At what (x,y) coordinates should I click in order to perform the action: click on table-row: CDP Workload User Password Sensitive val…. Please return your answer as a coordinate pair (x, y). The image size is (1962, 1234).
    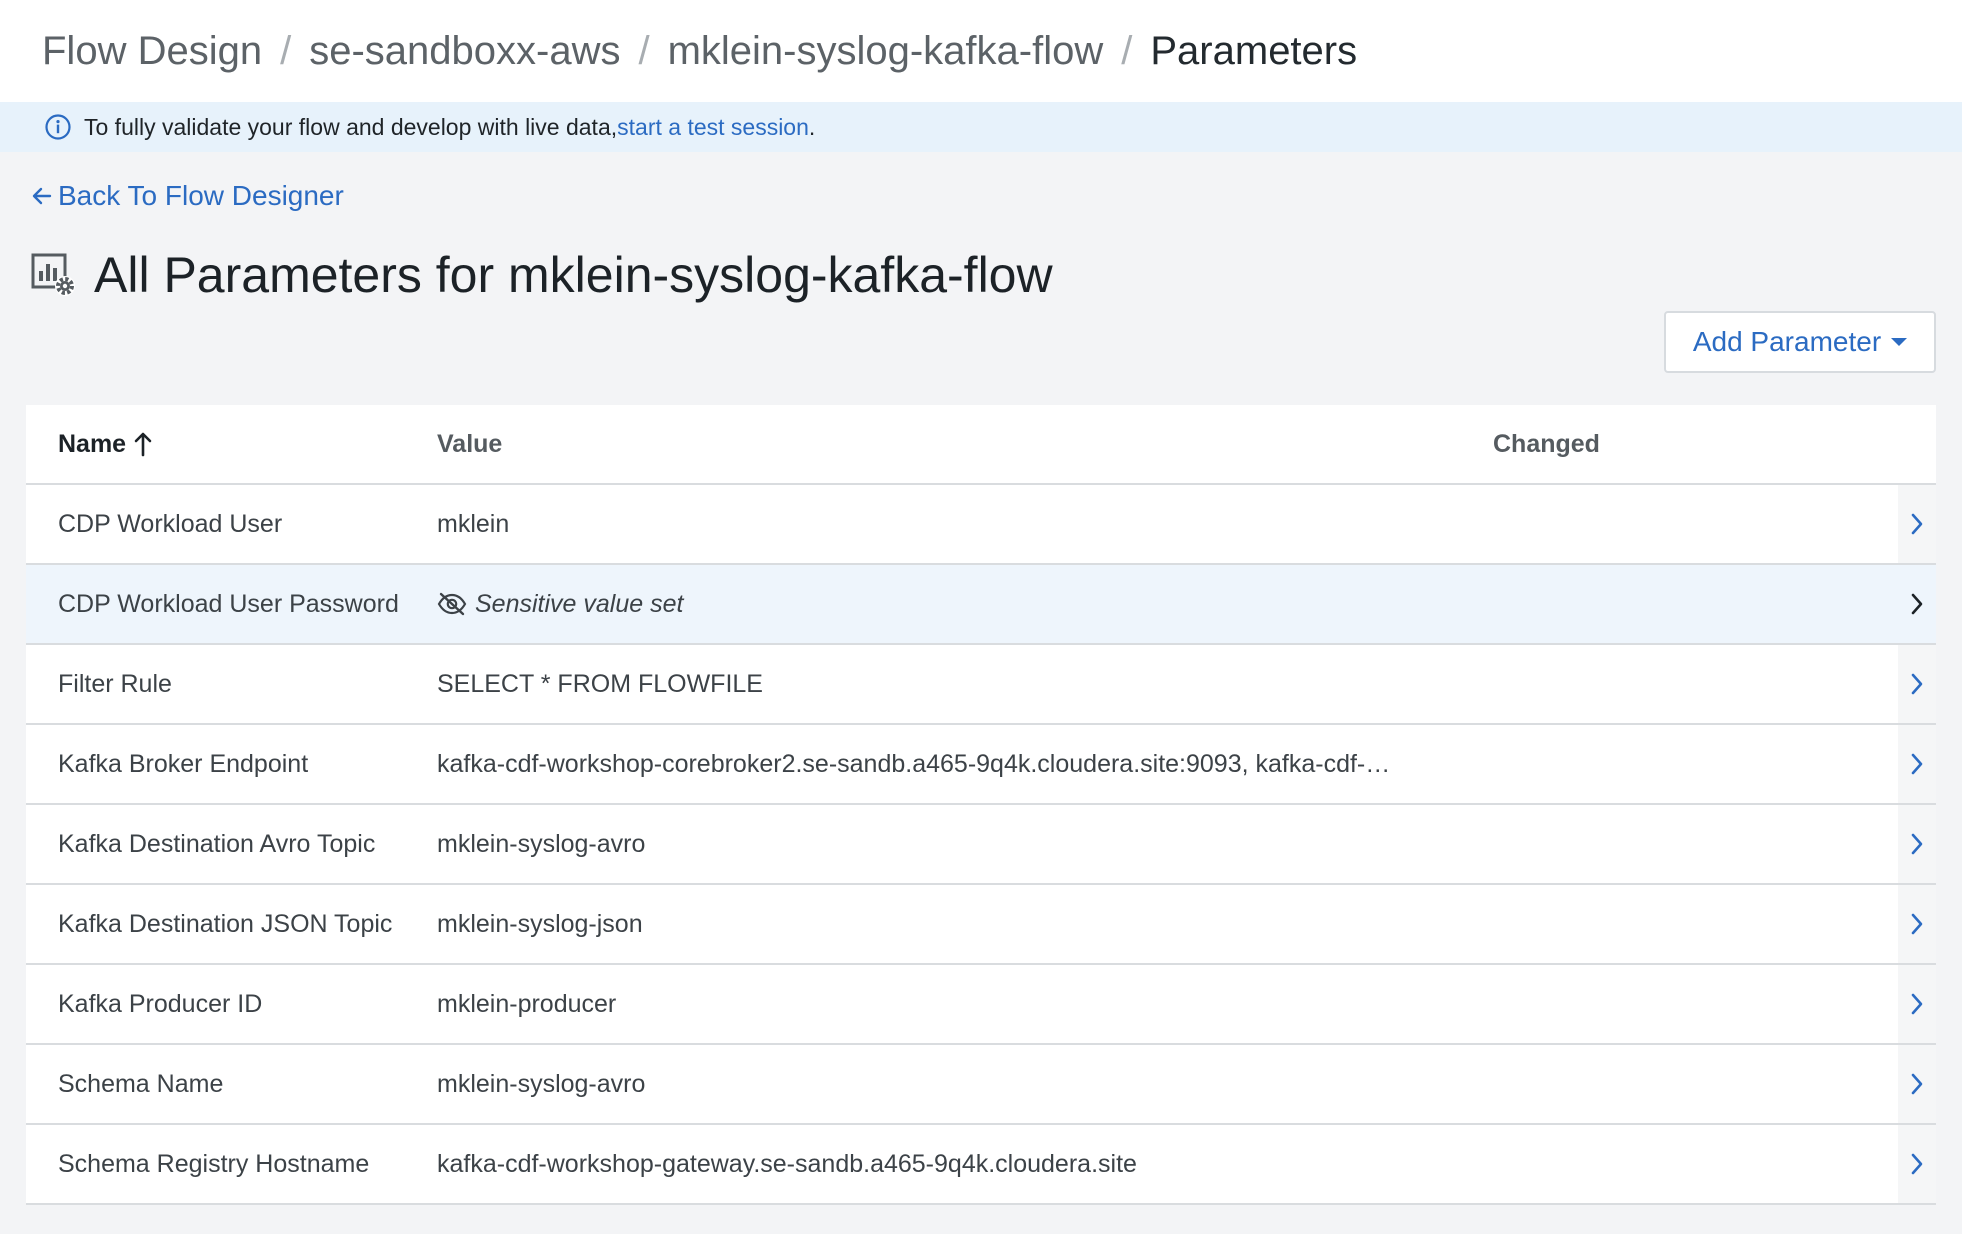
    Looking at the image, I should click on (981, 605).